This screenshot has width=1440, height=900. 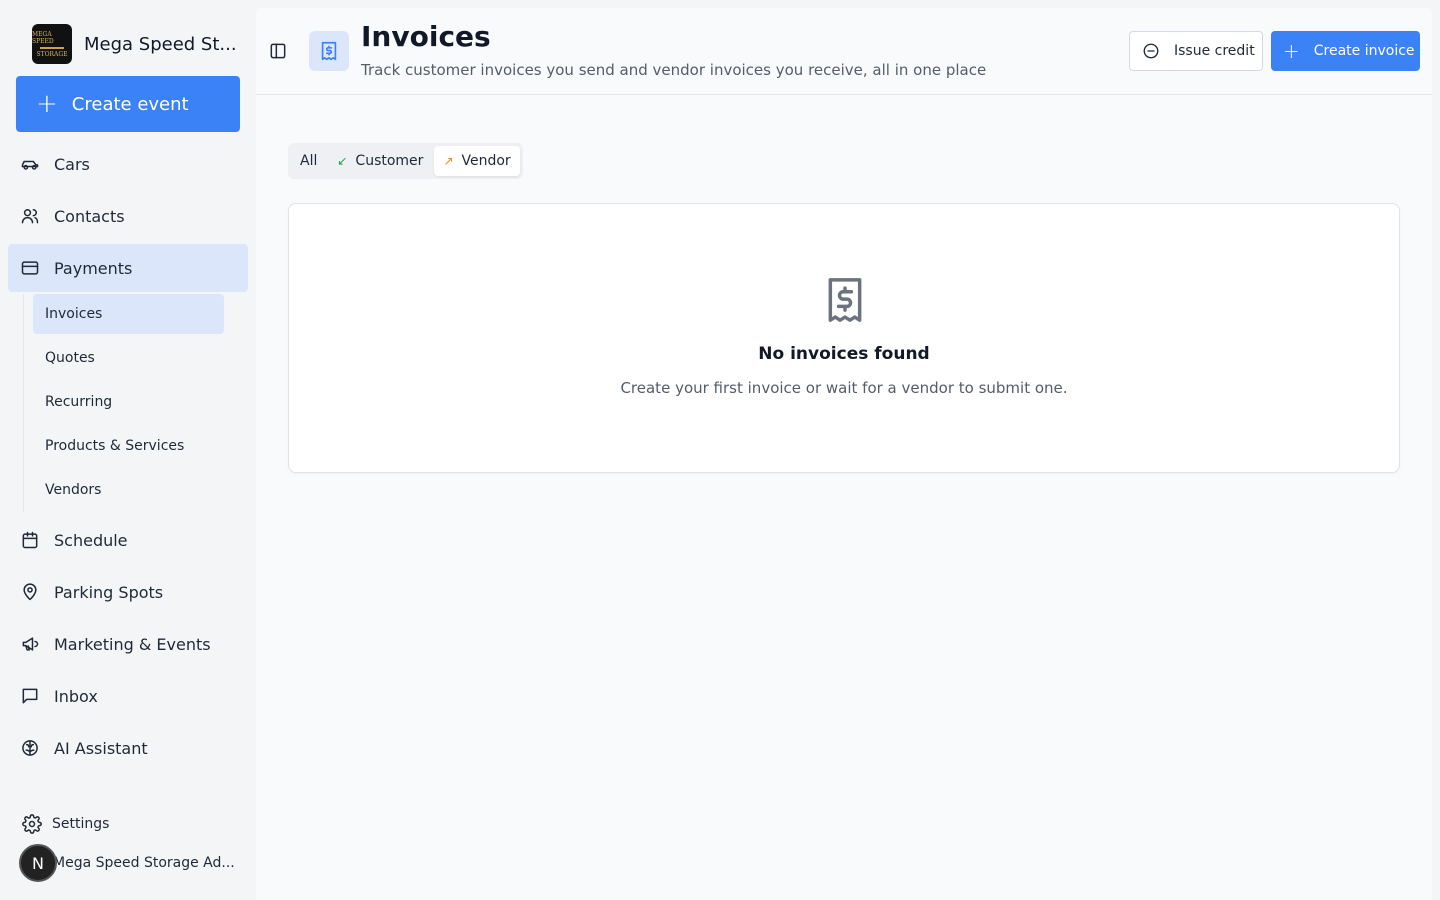 I want to click on sidebar-item-schedule: Schedule, so click(x=128, y=540).